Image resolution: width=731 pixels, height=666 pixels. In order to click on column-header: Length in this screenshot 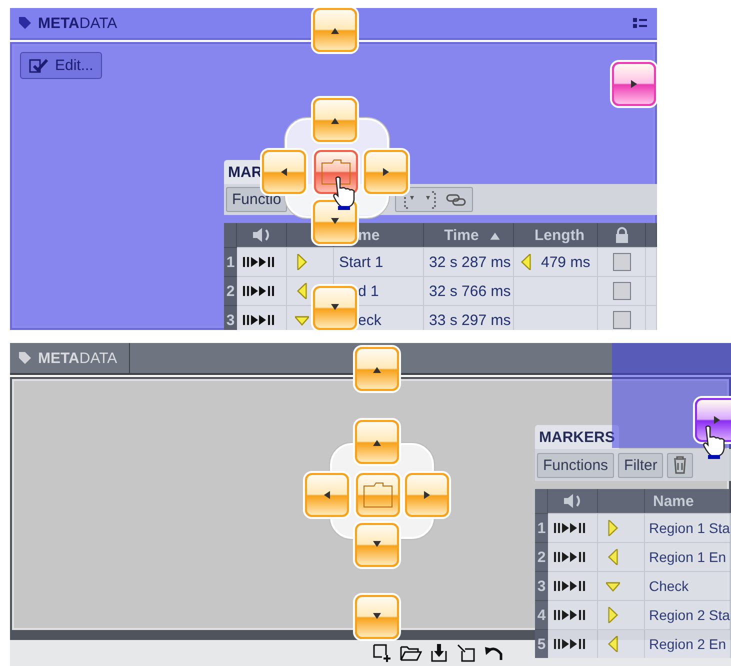, I will do `click(559, 235)`.